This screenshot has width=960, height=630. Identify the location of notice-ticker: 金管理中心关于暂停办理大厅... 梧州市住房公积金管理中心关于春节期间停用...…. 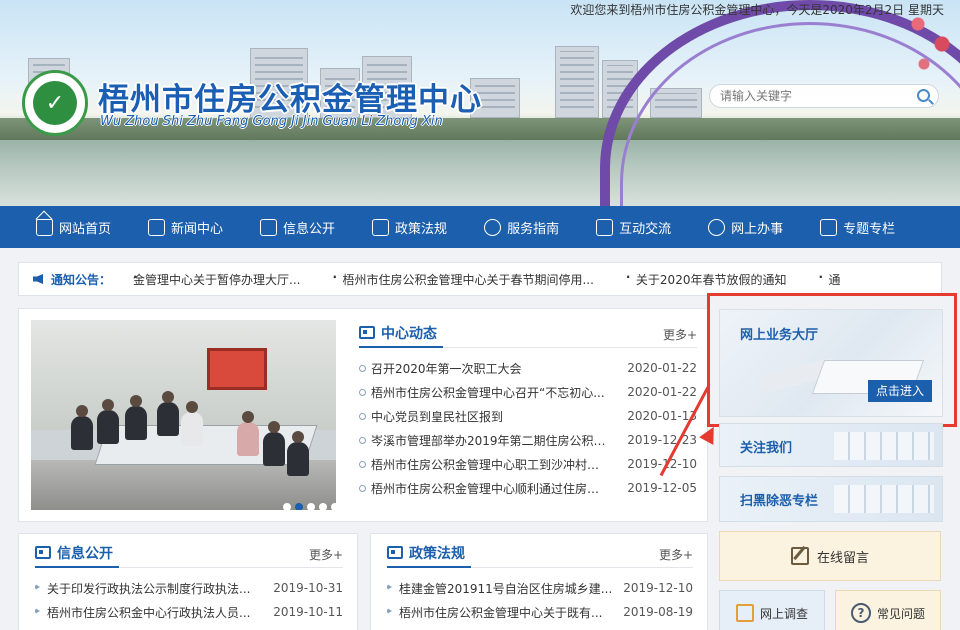
(502, 279).